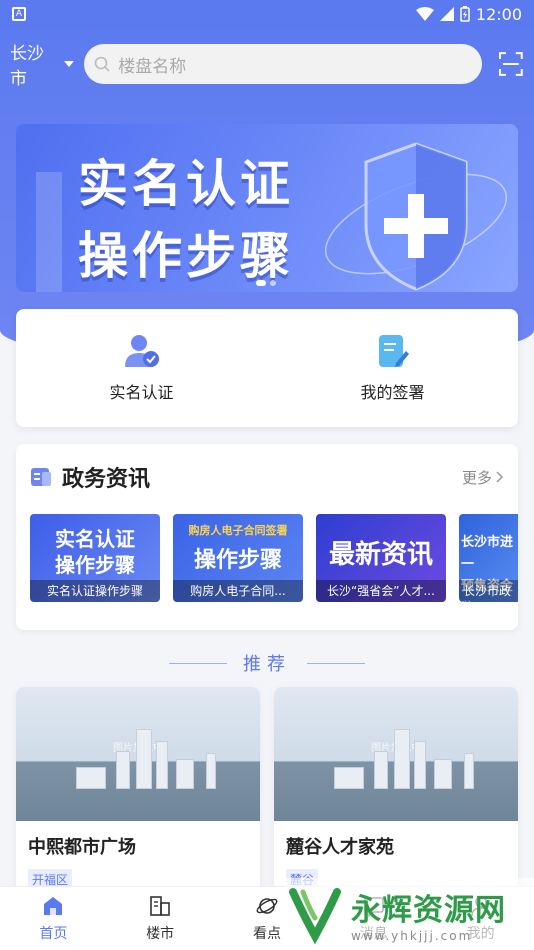 This screenshot has height=950, width=534. What do you see at coordinates (19, 14) in the screenshot?
I see `app-notification-icon: A` at bounding box center [19, 14].